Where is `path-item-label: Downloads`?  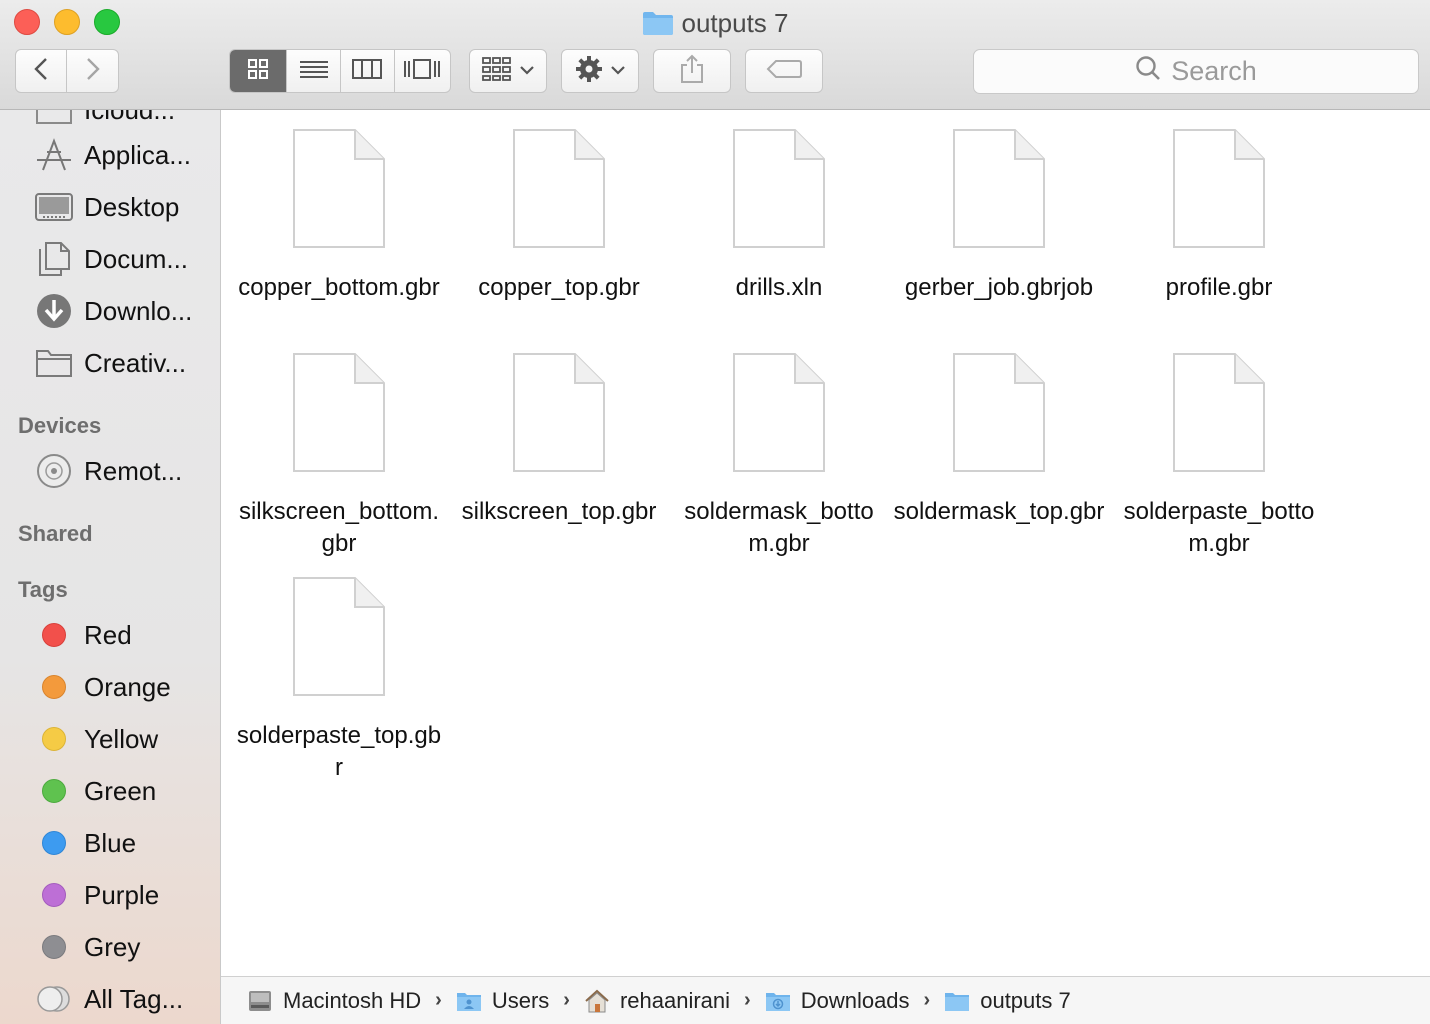
path-item-label: Downloads is located at coordinates (855, 1000).